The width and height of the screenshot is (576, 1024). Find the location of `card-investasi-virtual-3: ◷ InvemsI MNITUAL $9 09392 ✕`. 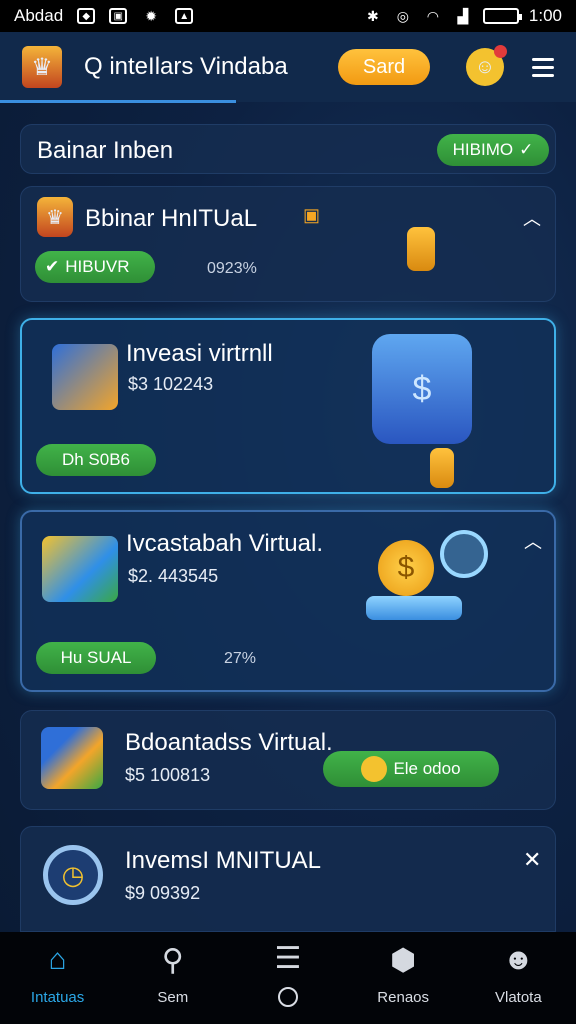

card-investasi-virtual-3: ◷ InvemsI MNITUAL $9 09392 ✕ is located at coordinates (288, 879).